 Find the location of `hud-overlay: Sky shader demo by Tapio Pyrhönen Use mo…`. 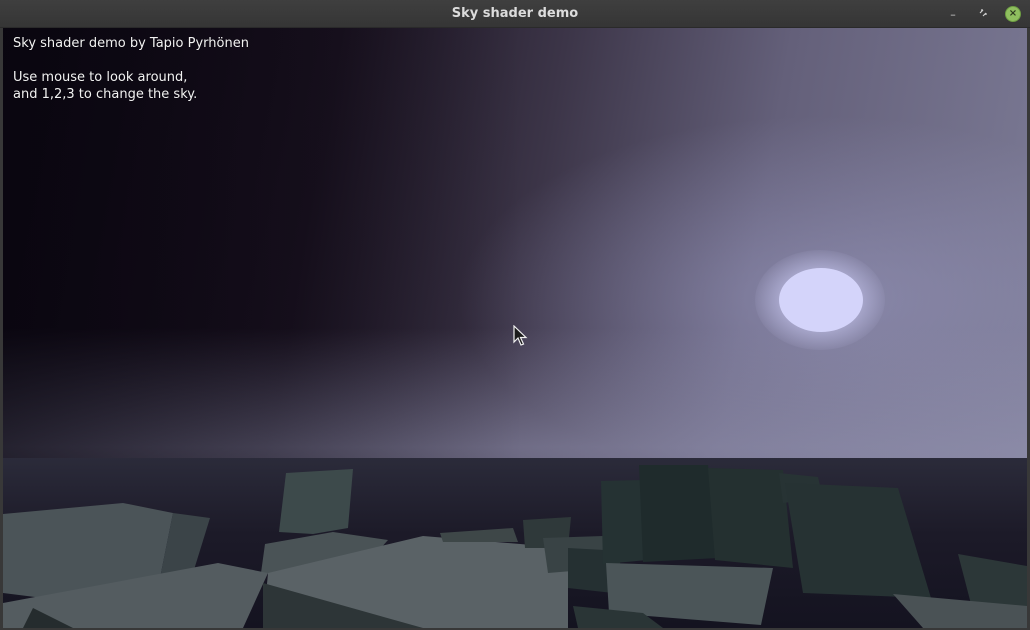

hud-overlay: Sky shader demo by Tapio Pyrhönen Use mo… is located at coordinates (131, 69).